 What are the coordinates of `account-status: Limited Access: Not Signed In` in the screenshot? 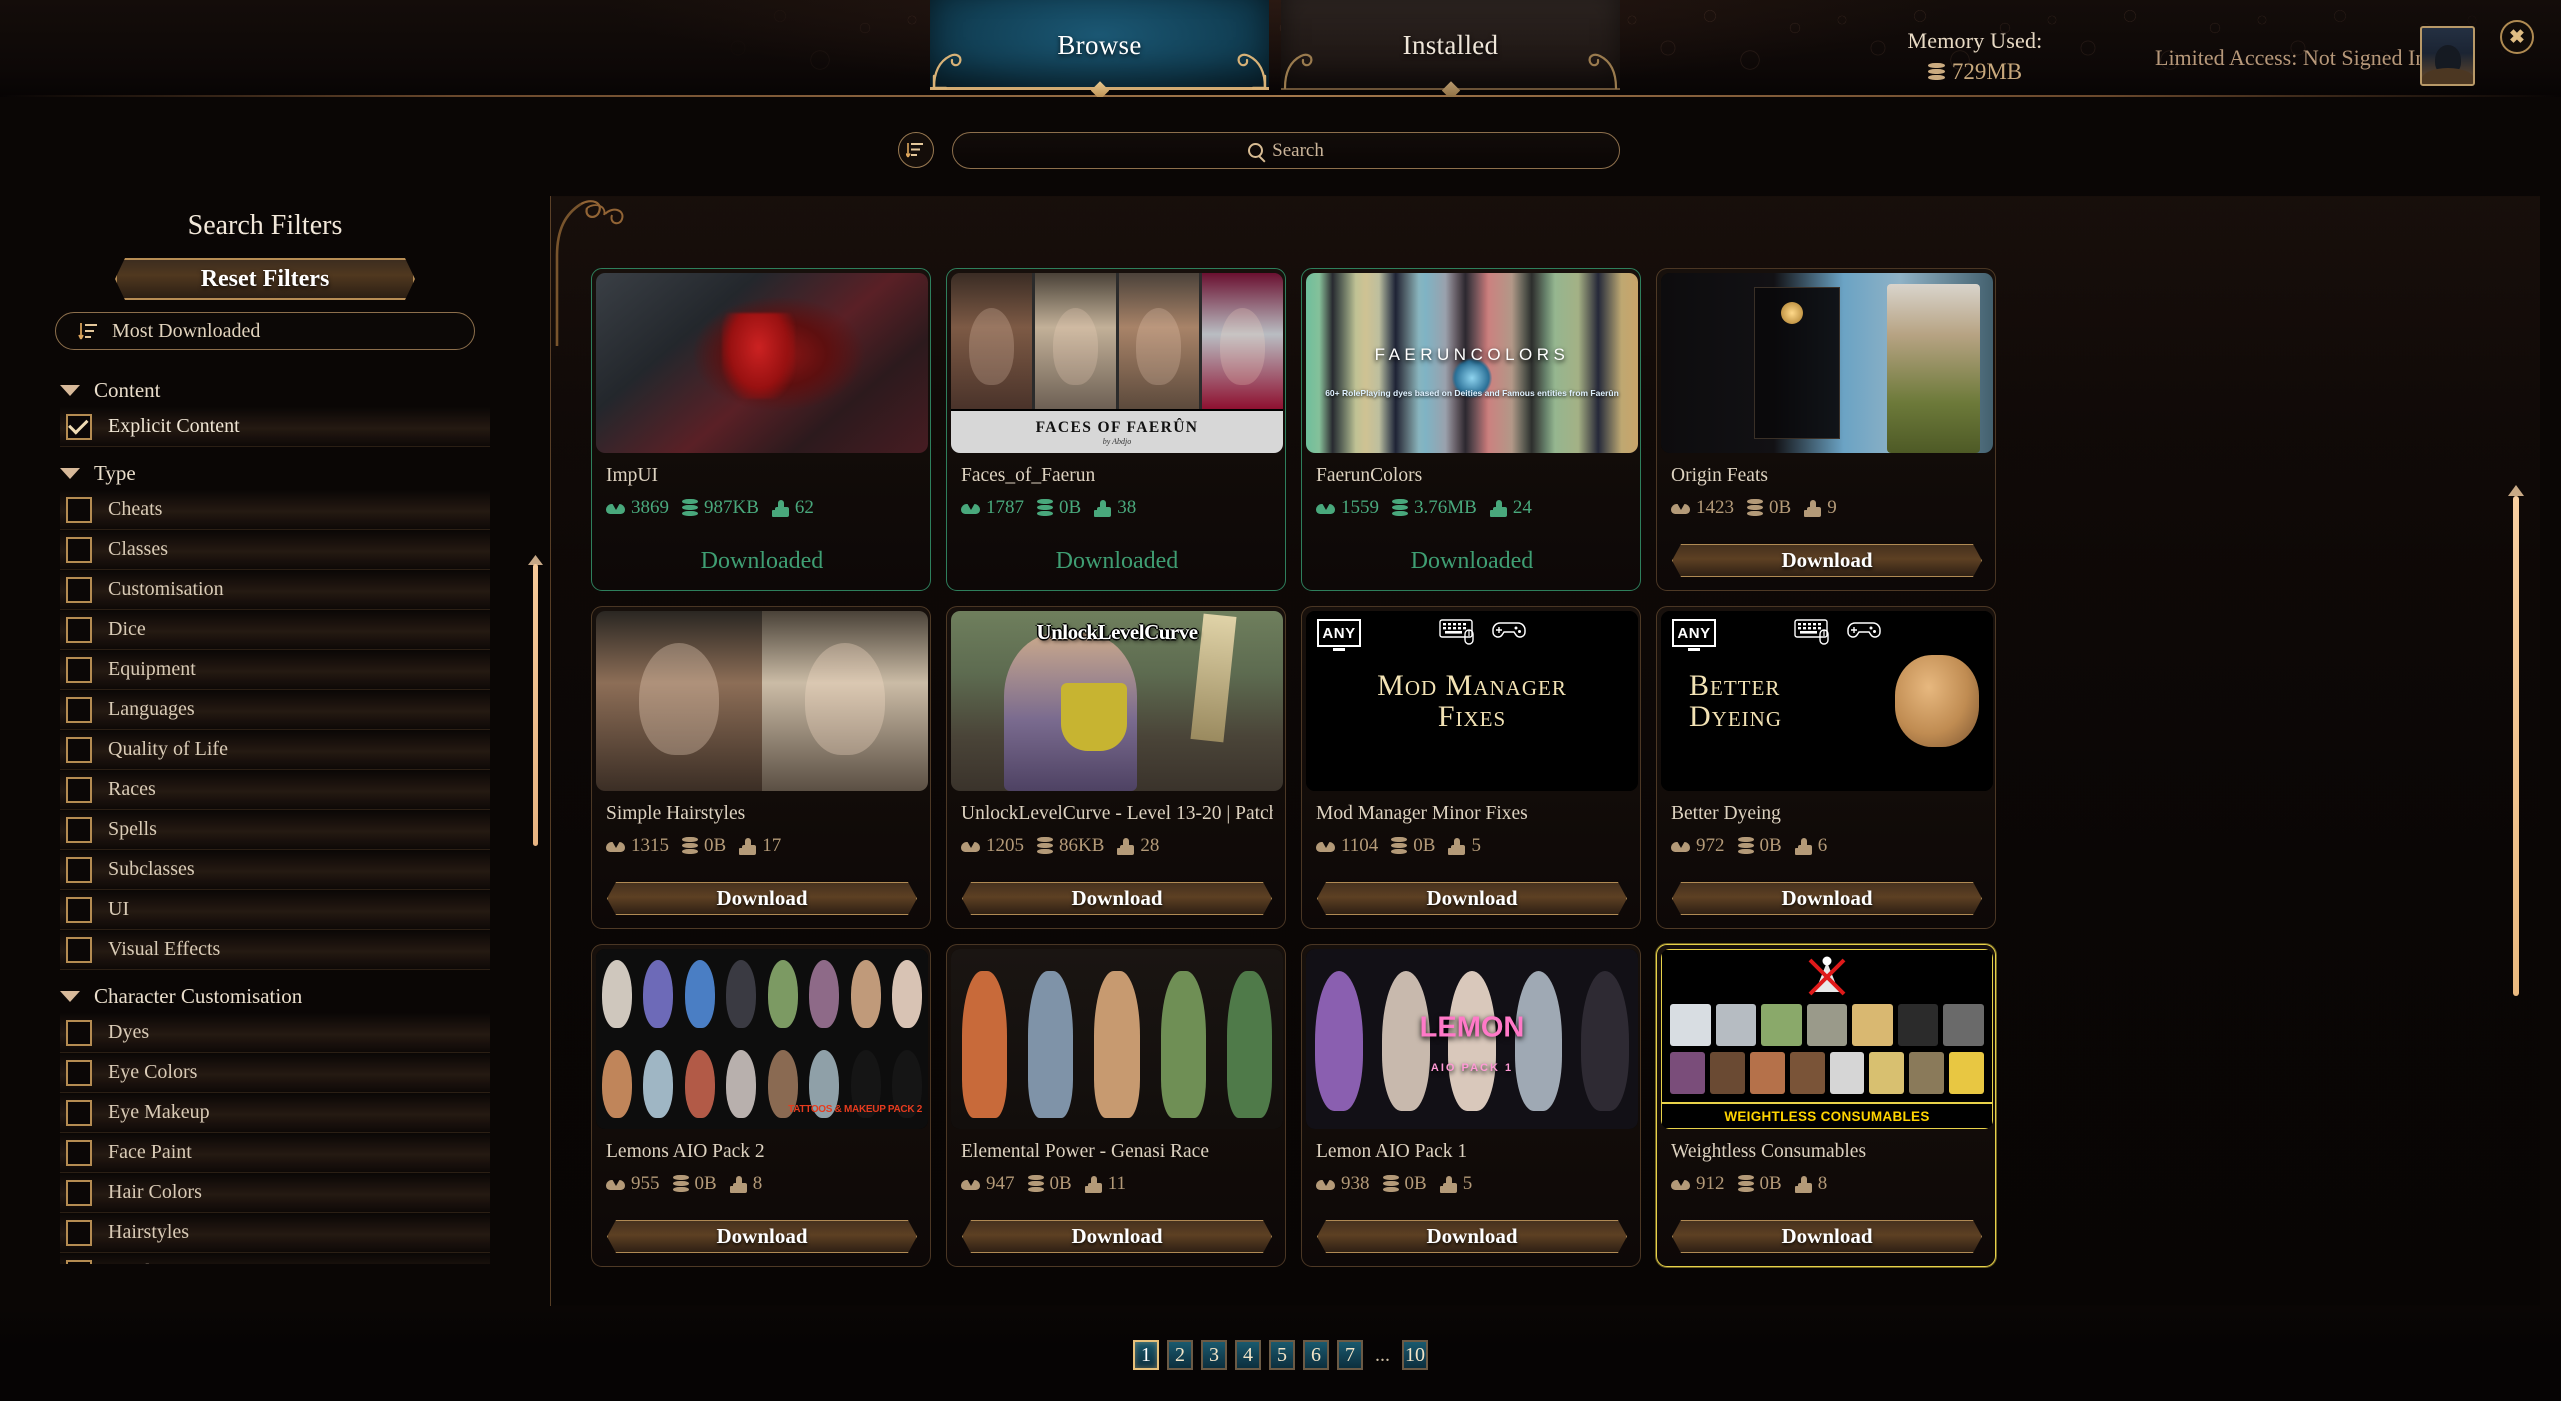 It's located at (2290, 58).